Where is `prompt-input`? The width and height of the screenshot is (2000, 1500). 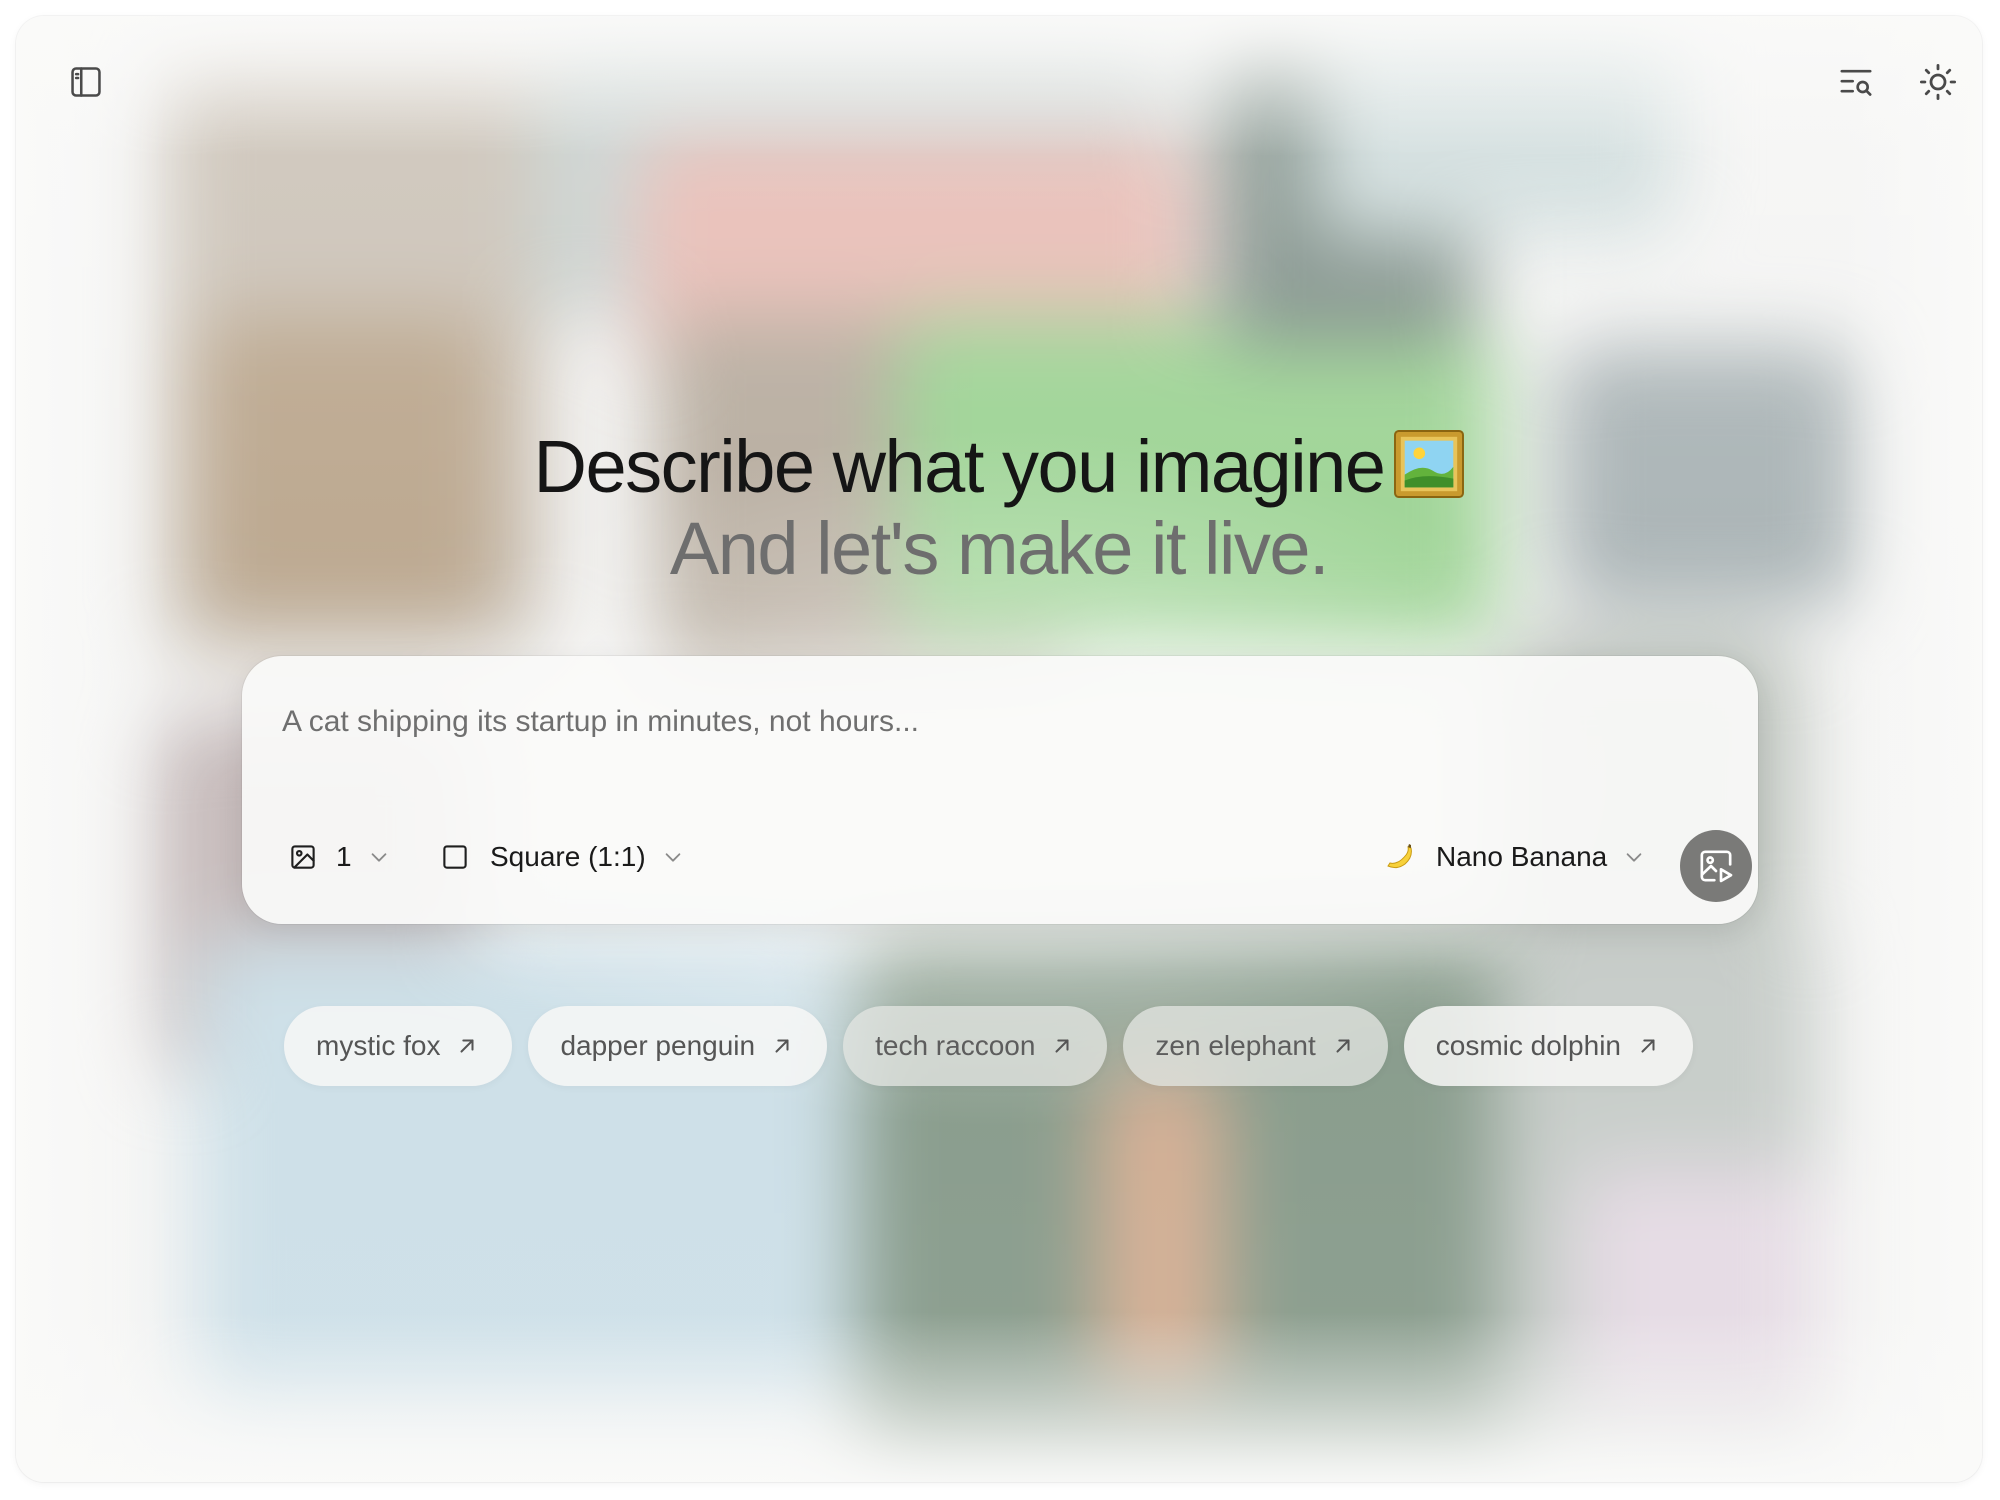
prompt-input is located at coordinates (992, 722).